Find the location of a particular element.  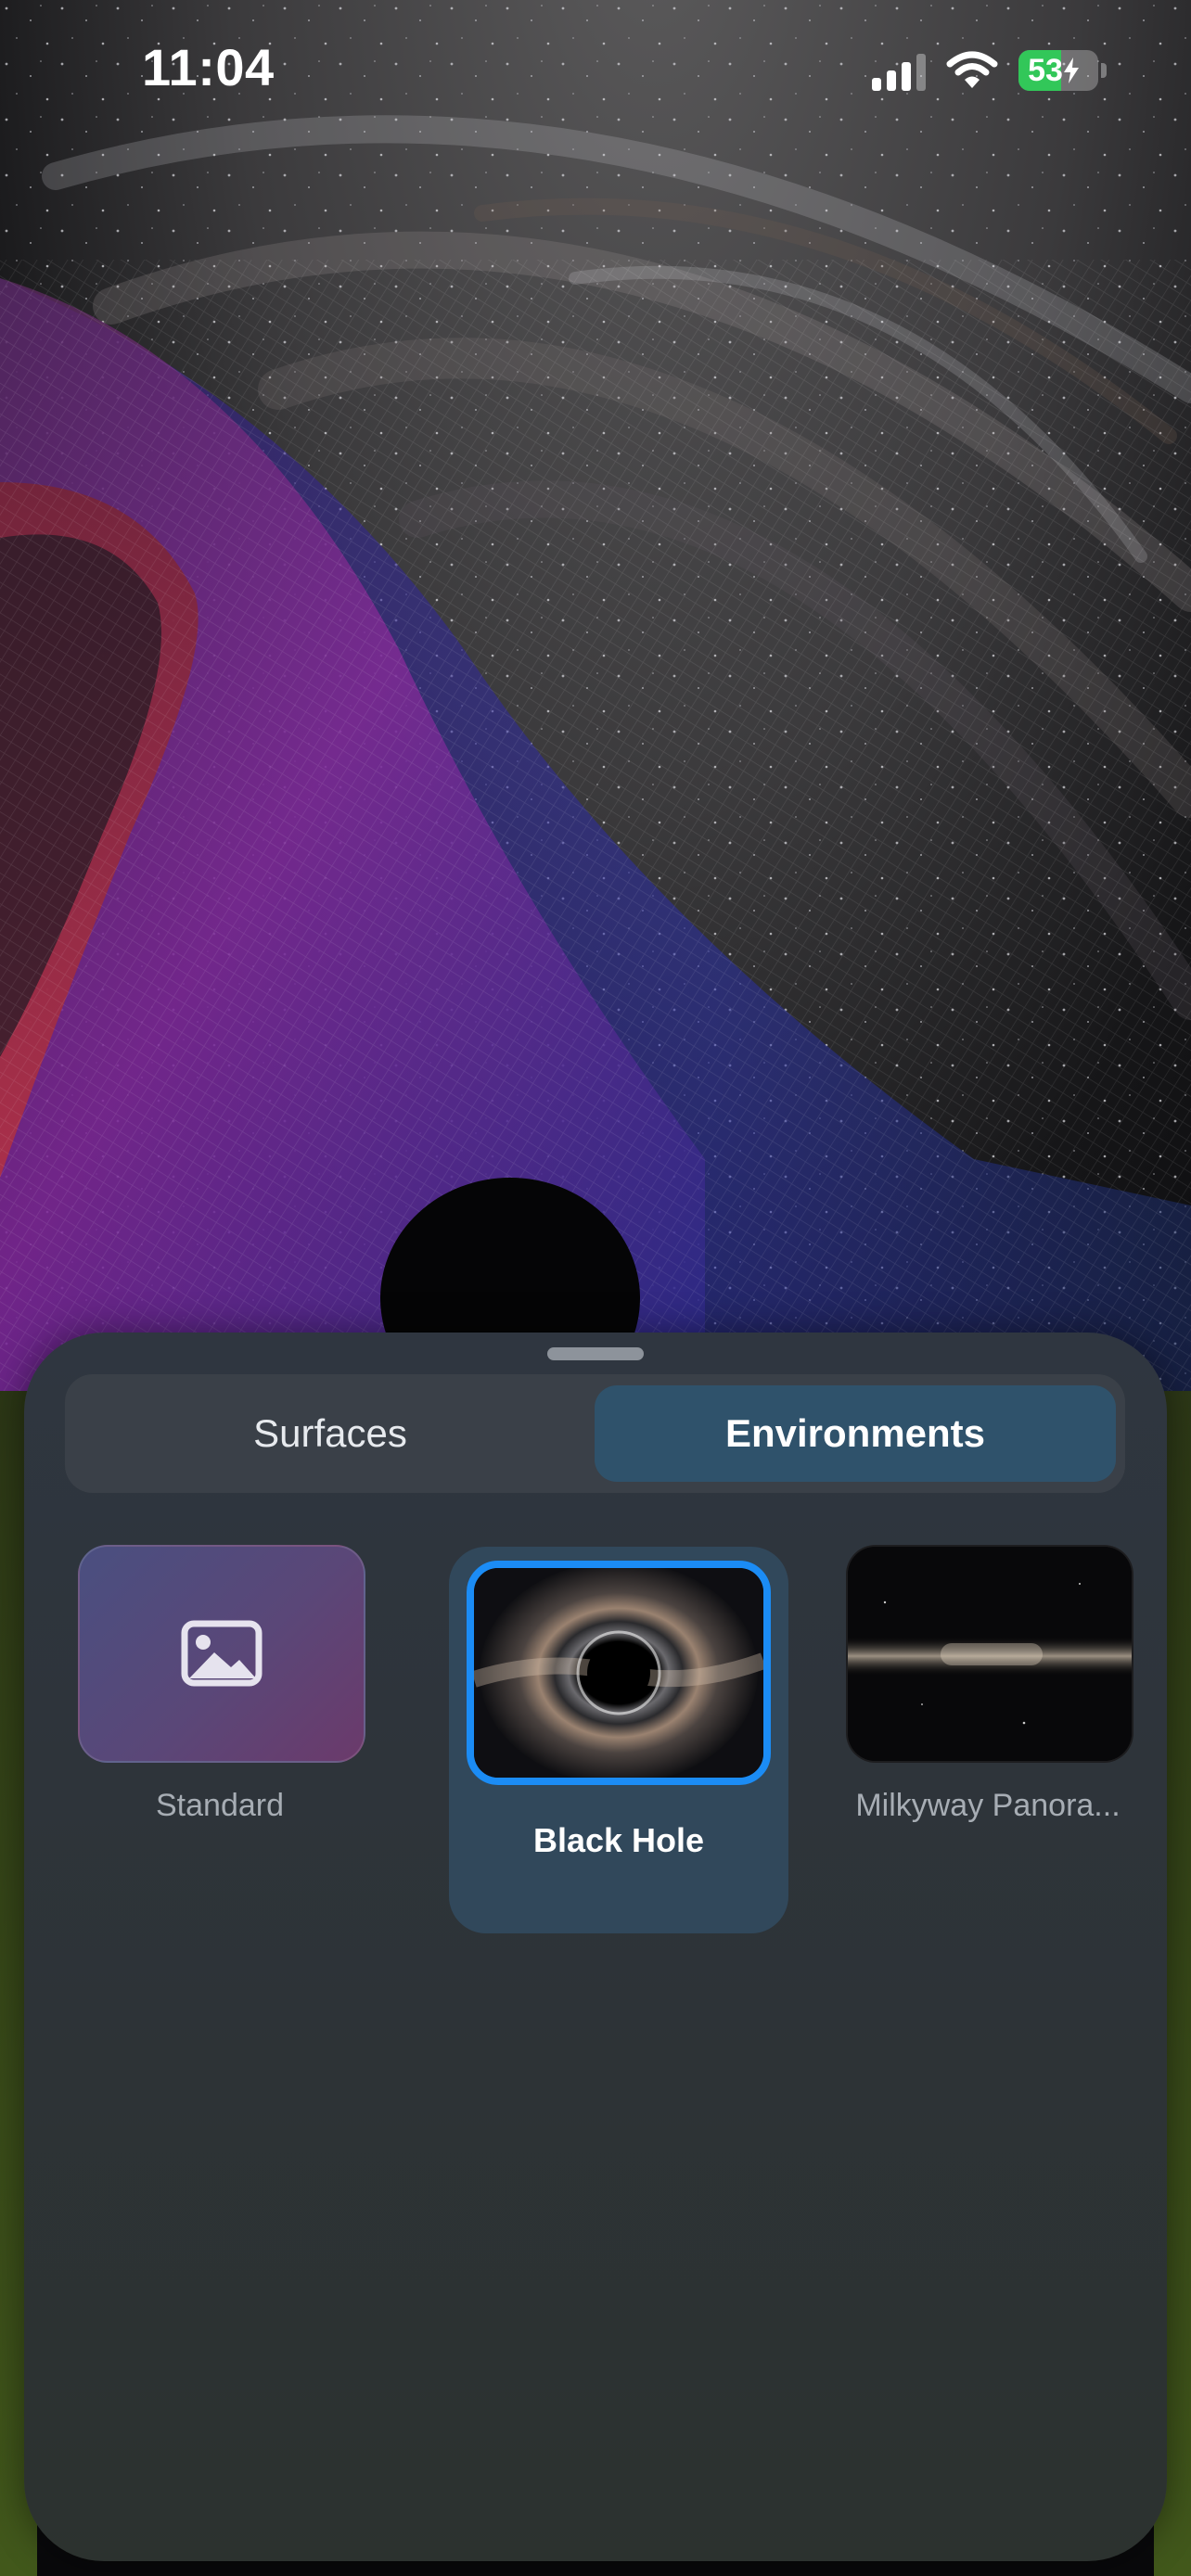

charging-bolt-icon is located at coordinates (1071, 70).